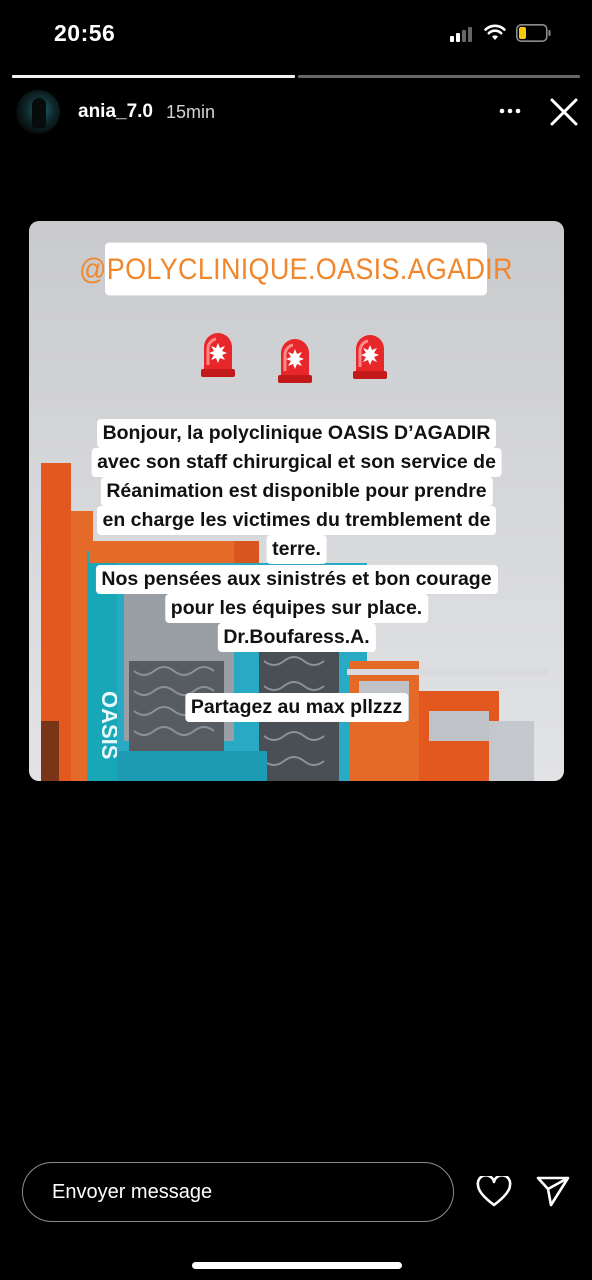 This screenshot has height=1280, width=592. Describe the element at coordinates (494, 1192) in the screenshot. I see `heart-icon` at that location.